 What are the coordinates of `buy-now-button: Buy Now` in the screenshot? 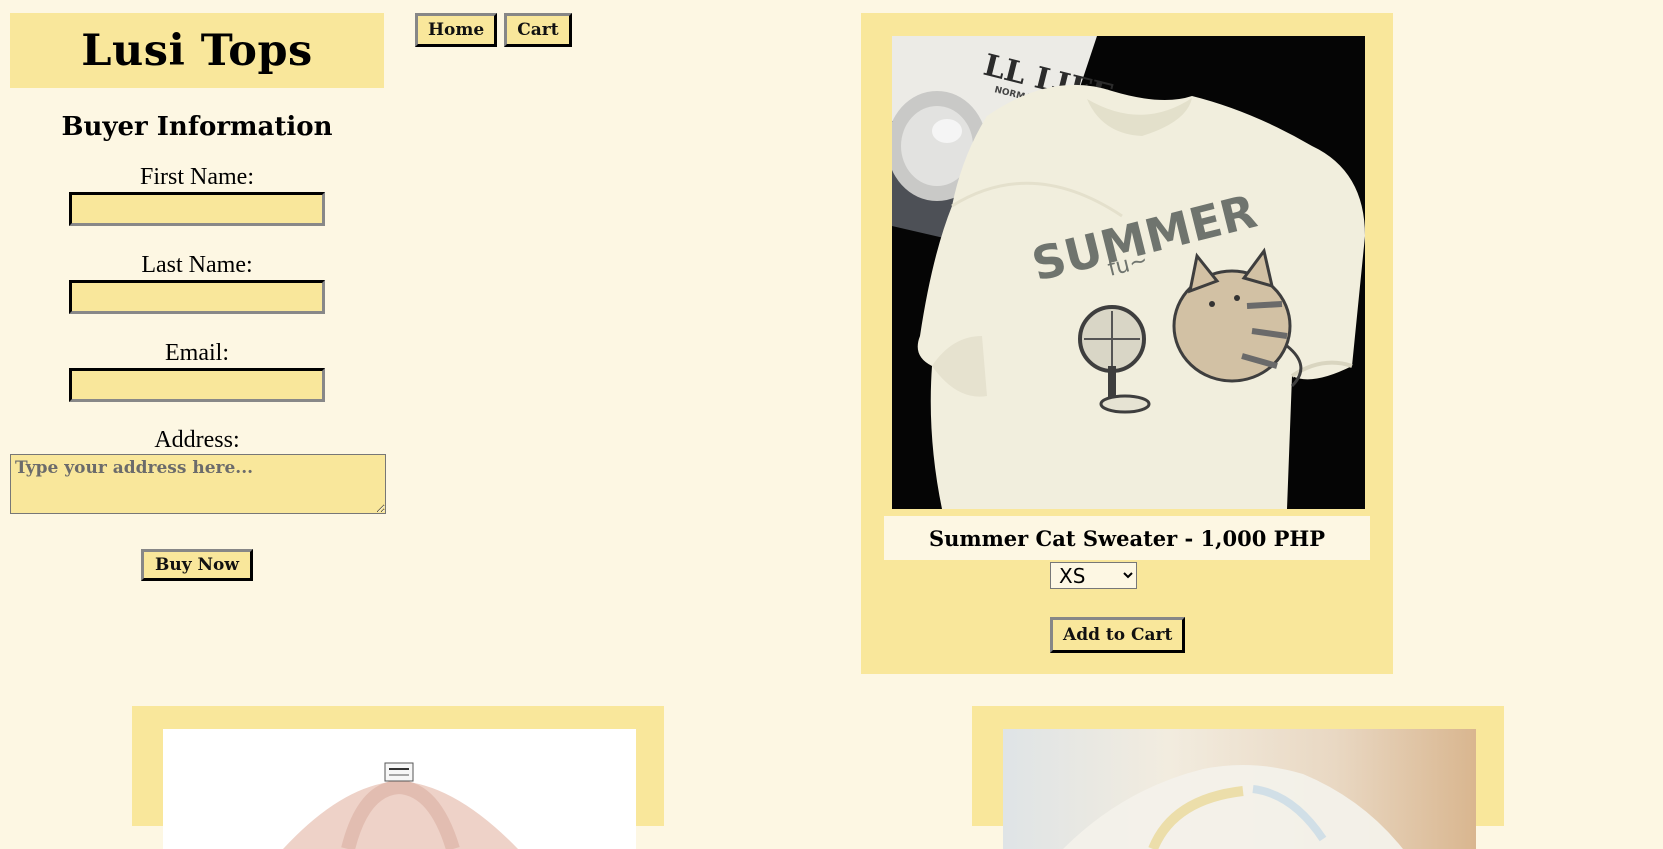 It's located at (197, 565).